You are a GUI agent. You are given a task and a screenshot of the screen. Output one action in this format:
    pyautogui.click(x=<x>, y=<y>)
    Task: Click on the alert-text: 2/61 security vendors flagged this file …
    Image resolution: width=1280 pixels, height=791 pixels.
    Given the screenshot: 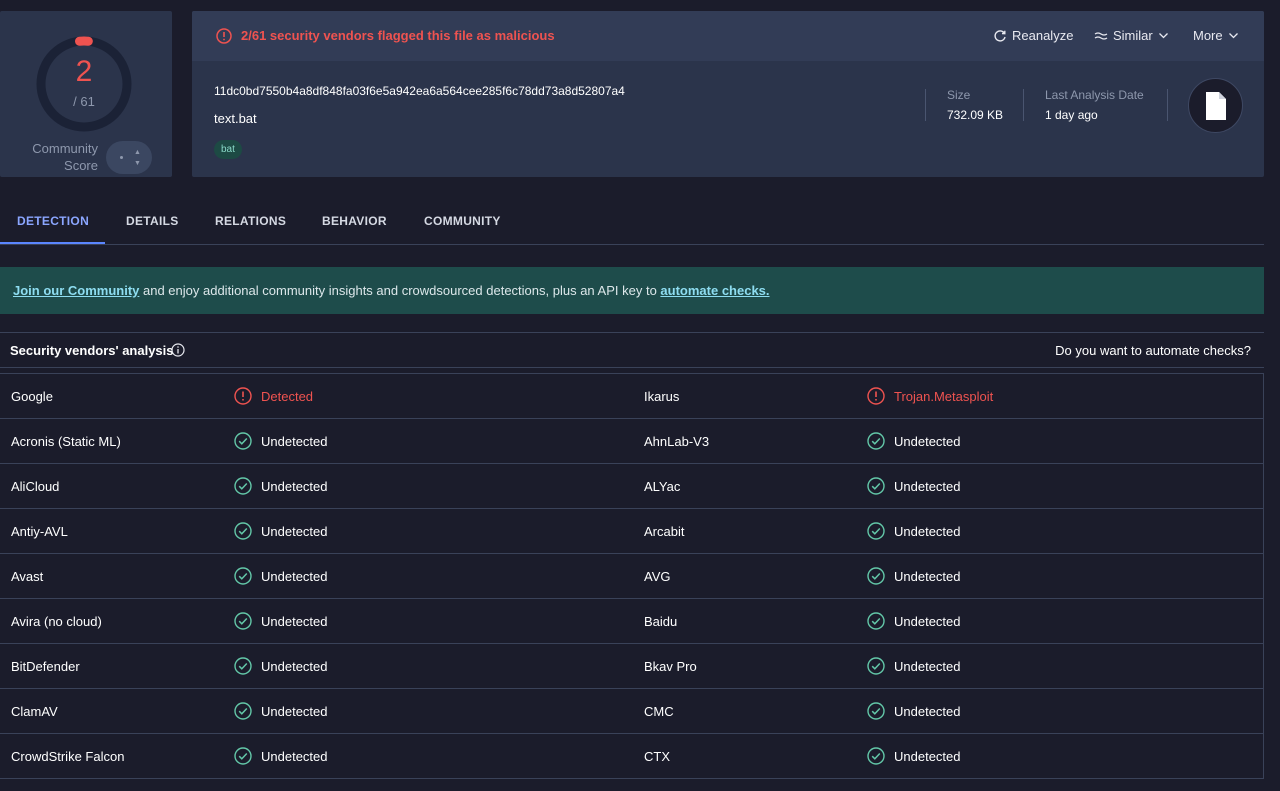 What is the action you would take?
    pyautogui.click(x=398, y=35)
    